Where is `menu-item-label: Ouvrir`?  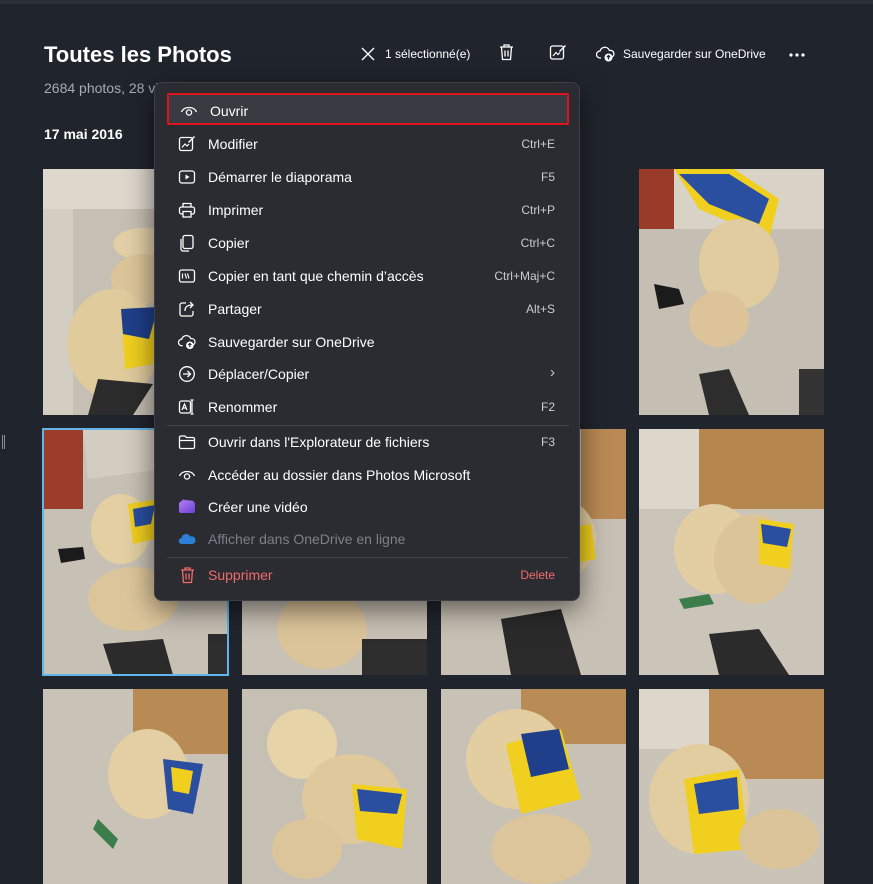 menu-item-label: Ouvrir is located at coordinates (229, 111).